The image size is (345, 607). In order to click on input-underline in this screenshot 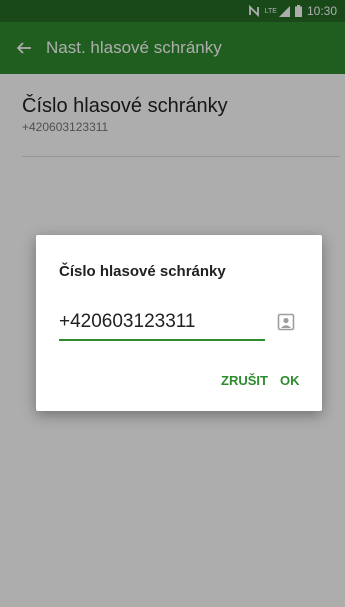, I will do `click(162, 340)`.